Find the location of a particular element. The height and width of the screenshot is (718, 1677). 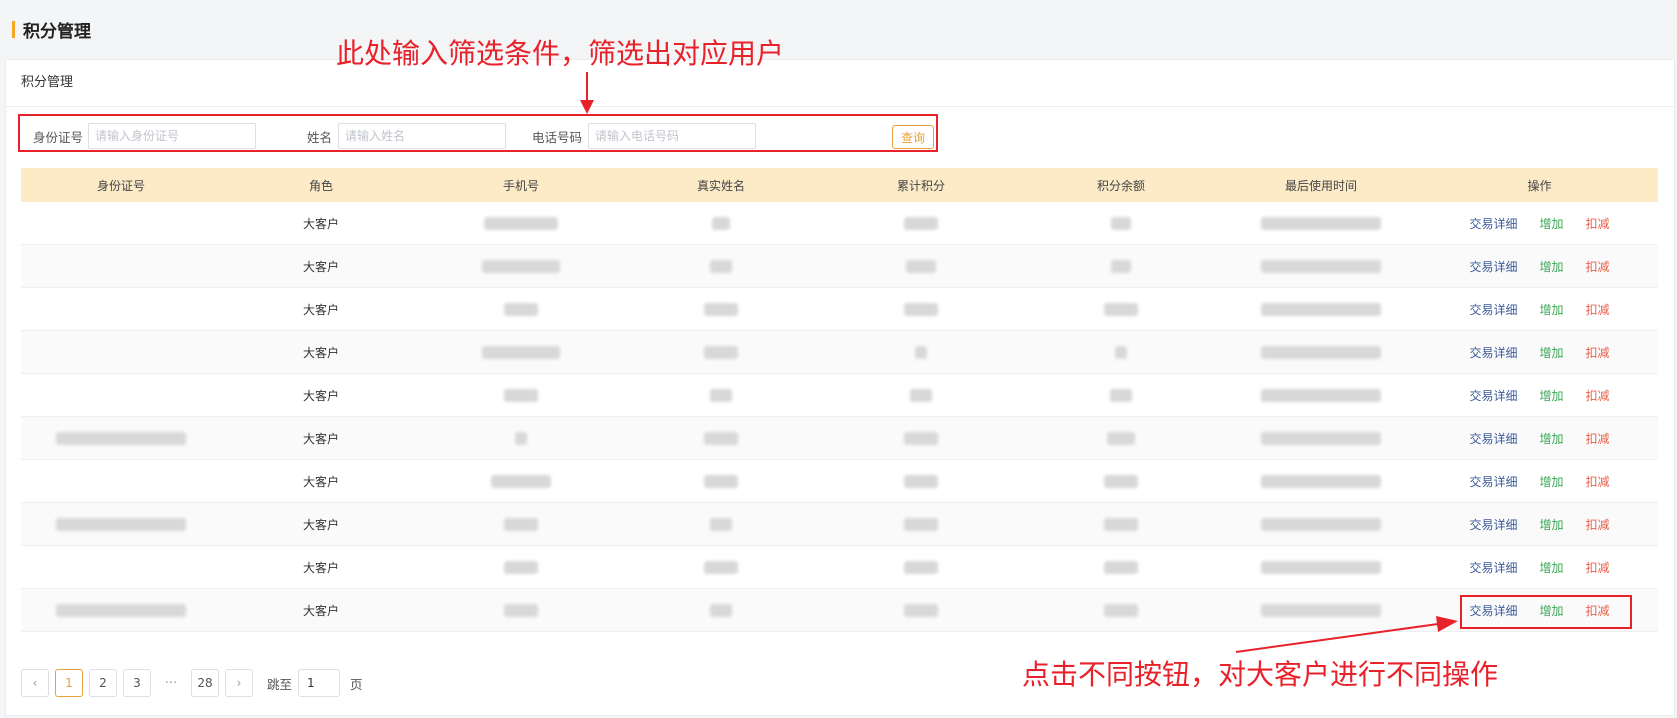

pagination: ‹ 1 2 3 ··· 28 › 跳至 页 is located at coordinates (192, 683).